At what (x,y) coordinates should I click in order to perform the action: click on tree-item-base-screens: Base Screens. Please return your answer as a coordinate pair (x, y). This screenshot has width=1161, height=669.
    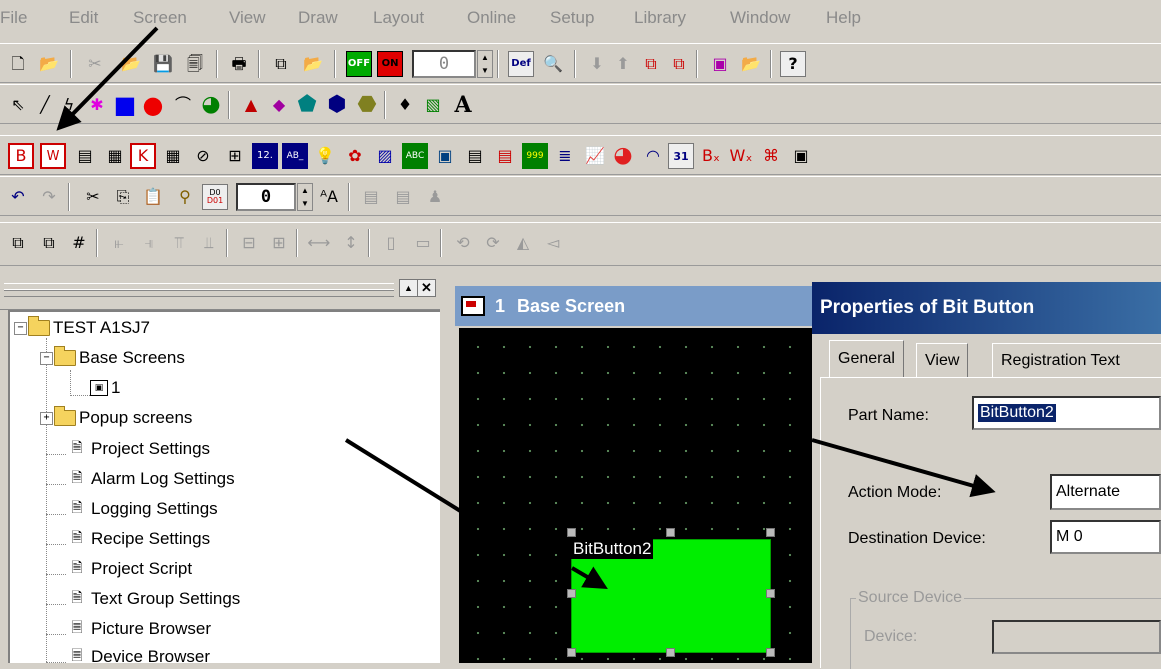
    Looking at the image, I should click on (119, 358).